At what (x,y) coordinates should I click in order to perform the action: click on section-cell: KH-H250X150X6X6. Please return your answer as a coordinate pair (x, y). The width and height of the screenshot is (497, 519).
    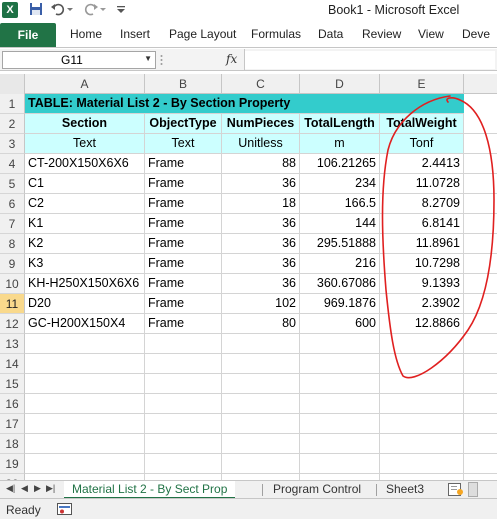
    Looking at the image, I should click on (85, 284).